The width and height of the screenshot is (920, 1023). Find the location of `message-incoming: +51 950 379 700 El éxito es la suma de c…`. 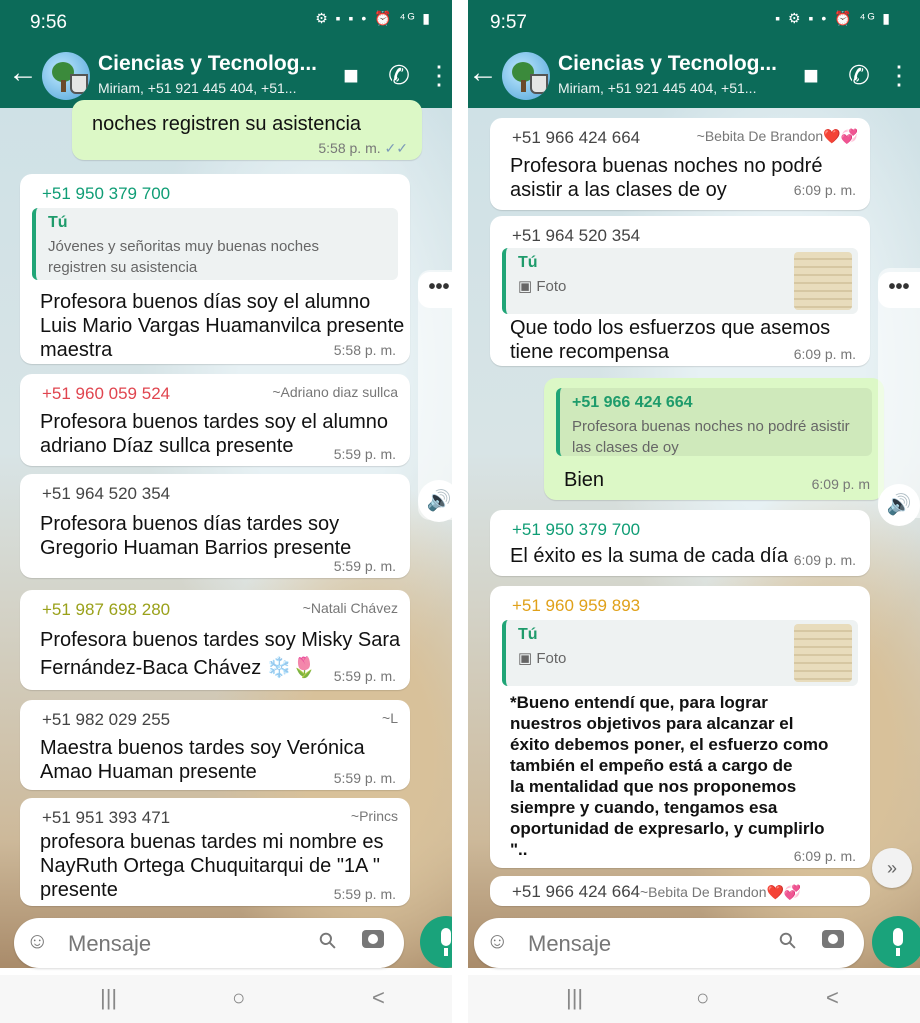

message-incoming: +51 950 379 700 El éxito es la suma de c… is located at coordinates (680, 543).